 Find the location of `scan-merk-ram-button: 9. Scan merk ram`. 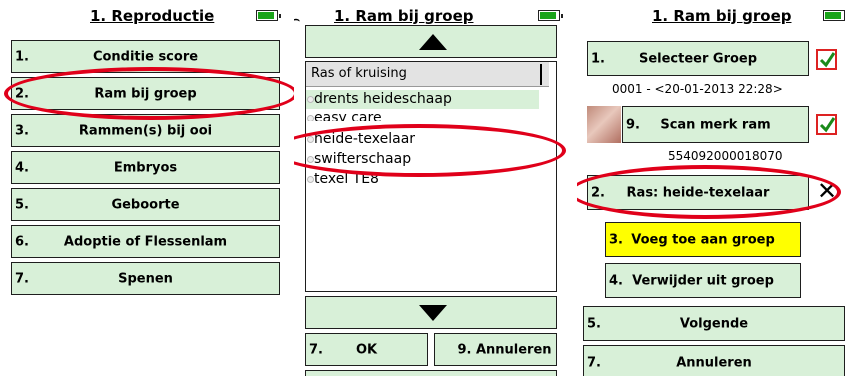

scan-merk-ram-button: 9. Scan merk ram is located at coordinates (715, 124).